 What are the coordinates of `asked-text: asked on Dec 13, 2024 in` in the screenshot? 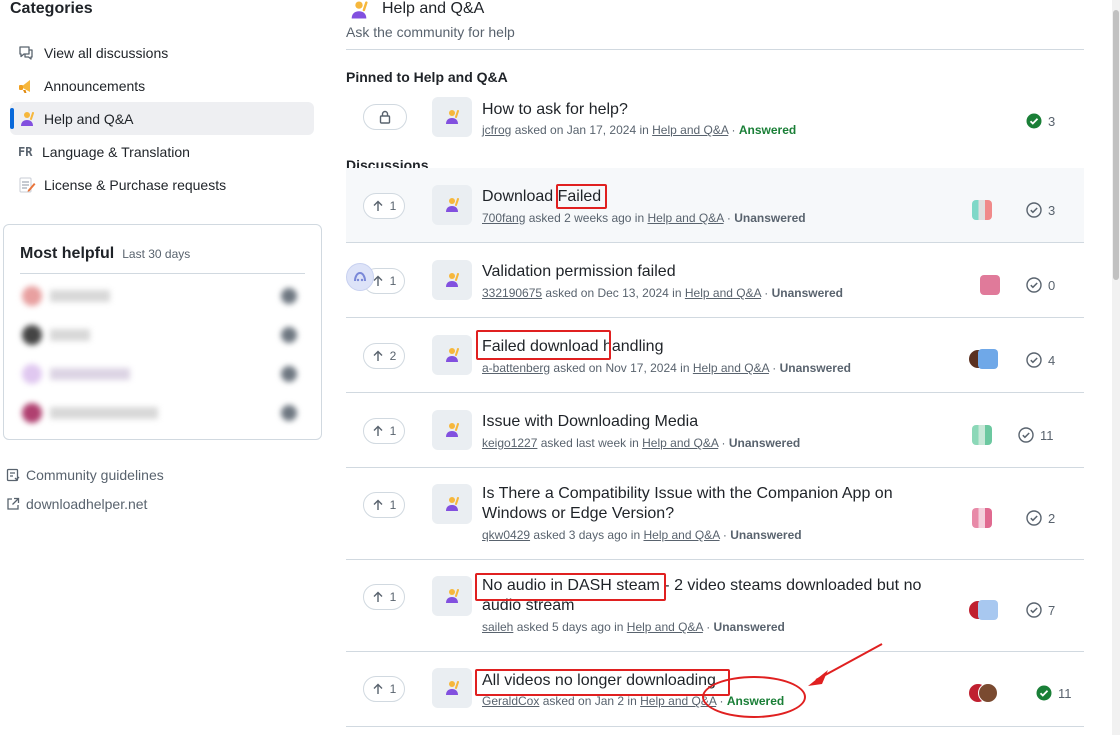 It's located at (613, 293).